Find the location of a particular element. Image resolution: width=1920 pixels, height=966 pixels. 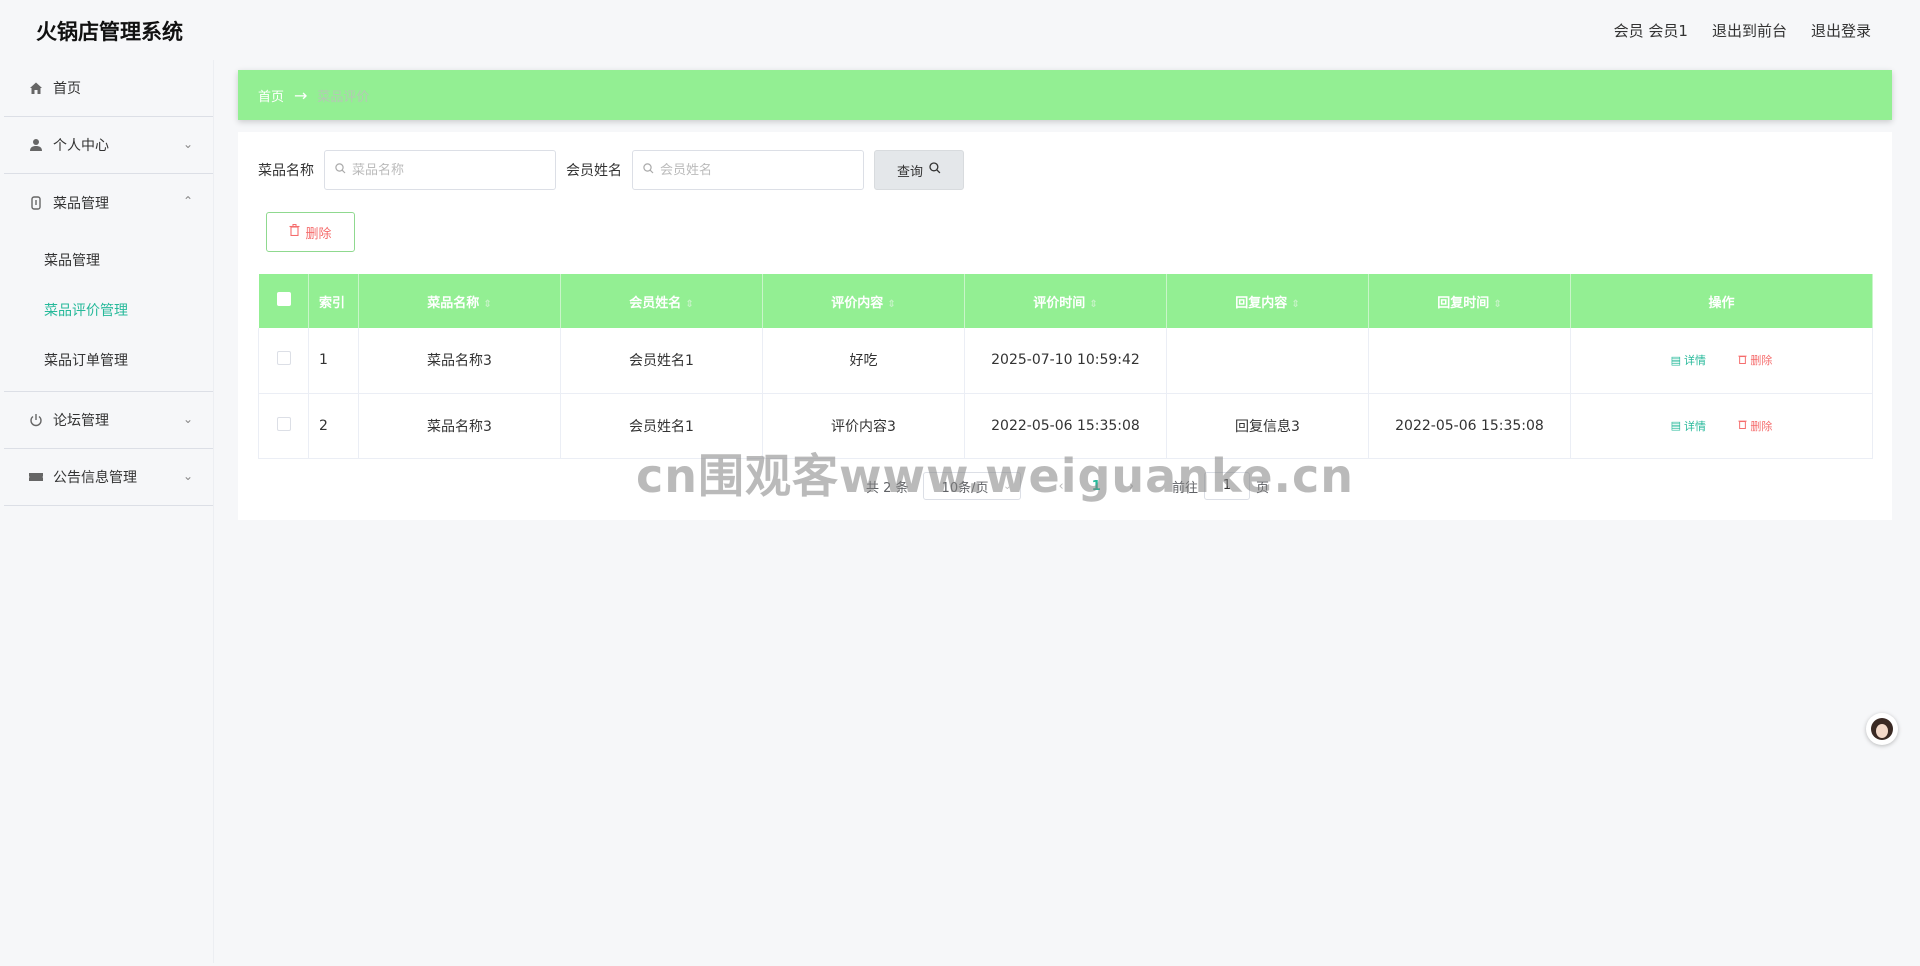

back-to-front-link: 退出到前台 is located at coordinates (1749, 30).